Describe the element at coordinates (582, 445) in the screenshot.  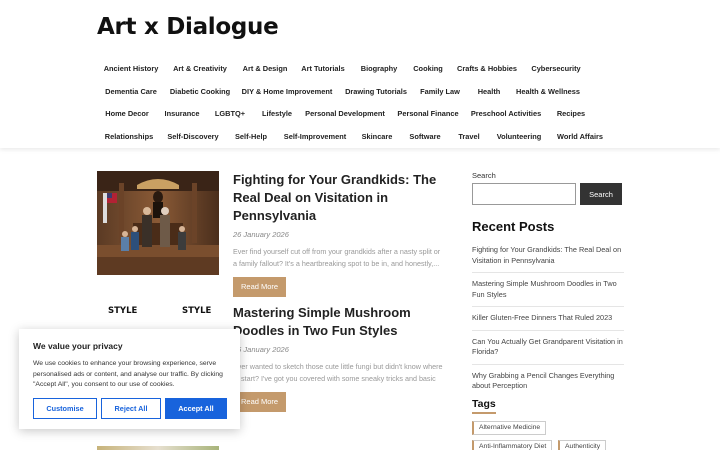
I see `tag-link: Authenticity` at that location.